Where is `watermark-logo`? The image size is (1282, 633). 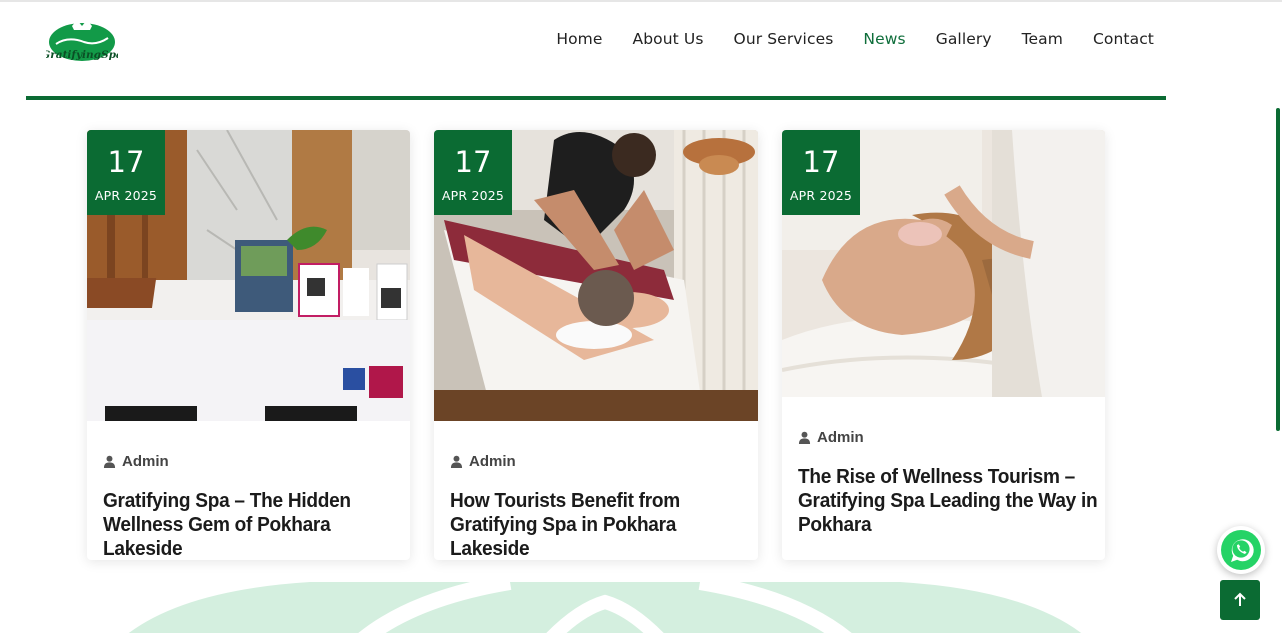
watermark-logo is located at coordinates (605, 607).